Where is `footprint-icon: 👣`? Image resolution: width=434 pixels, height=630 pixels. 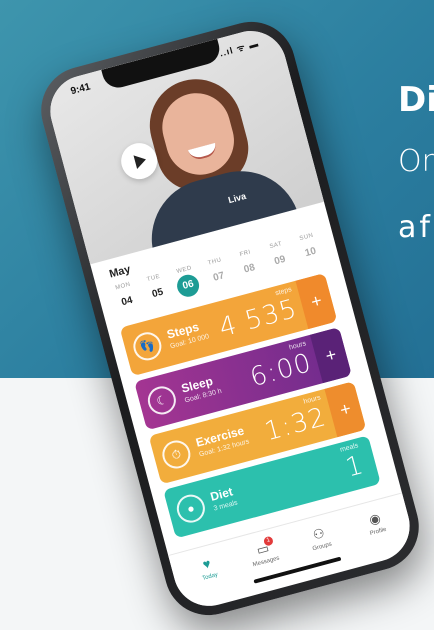
footprint-icon: 👣 is located at coordinates (147, 346).